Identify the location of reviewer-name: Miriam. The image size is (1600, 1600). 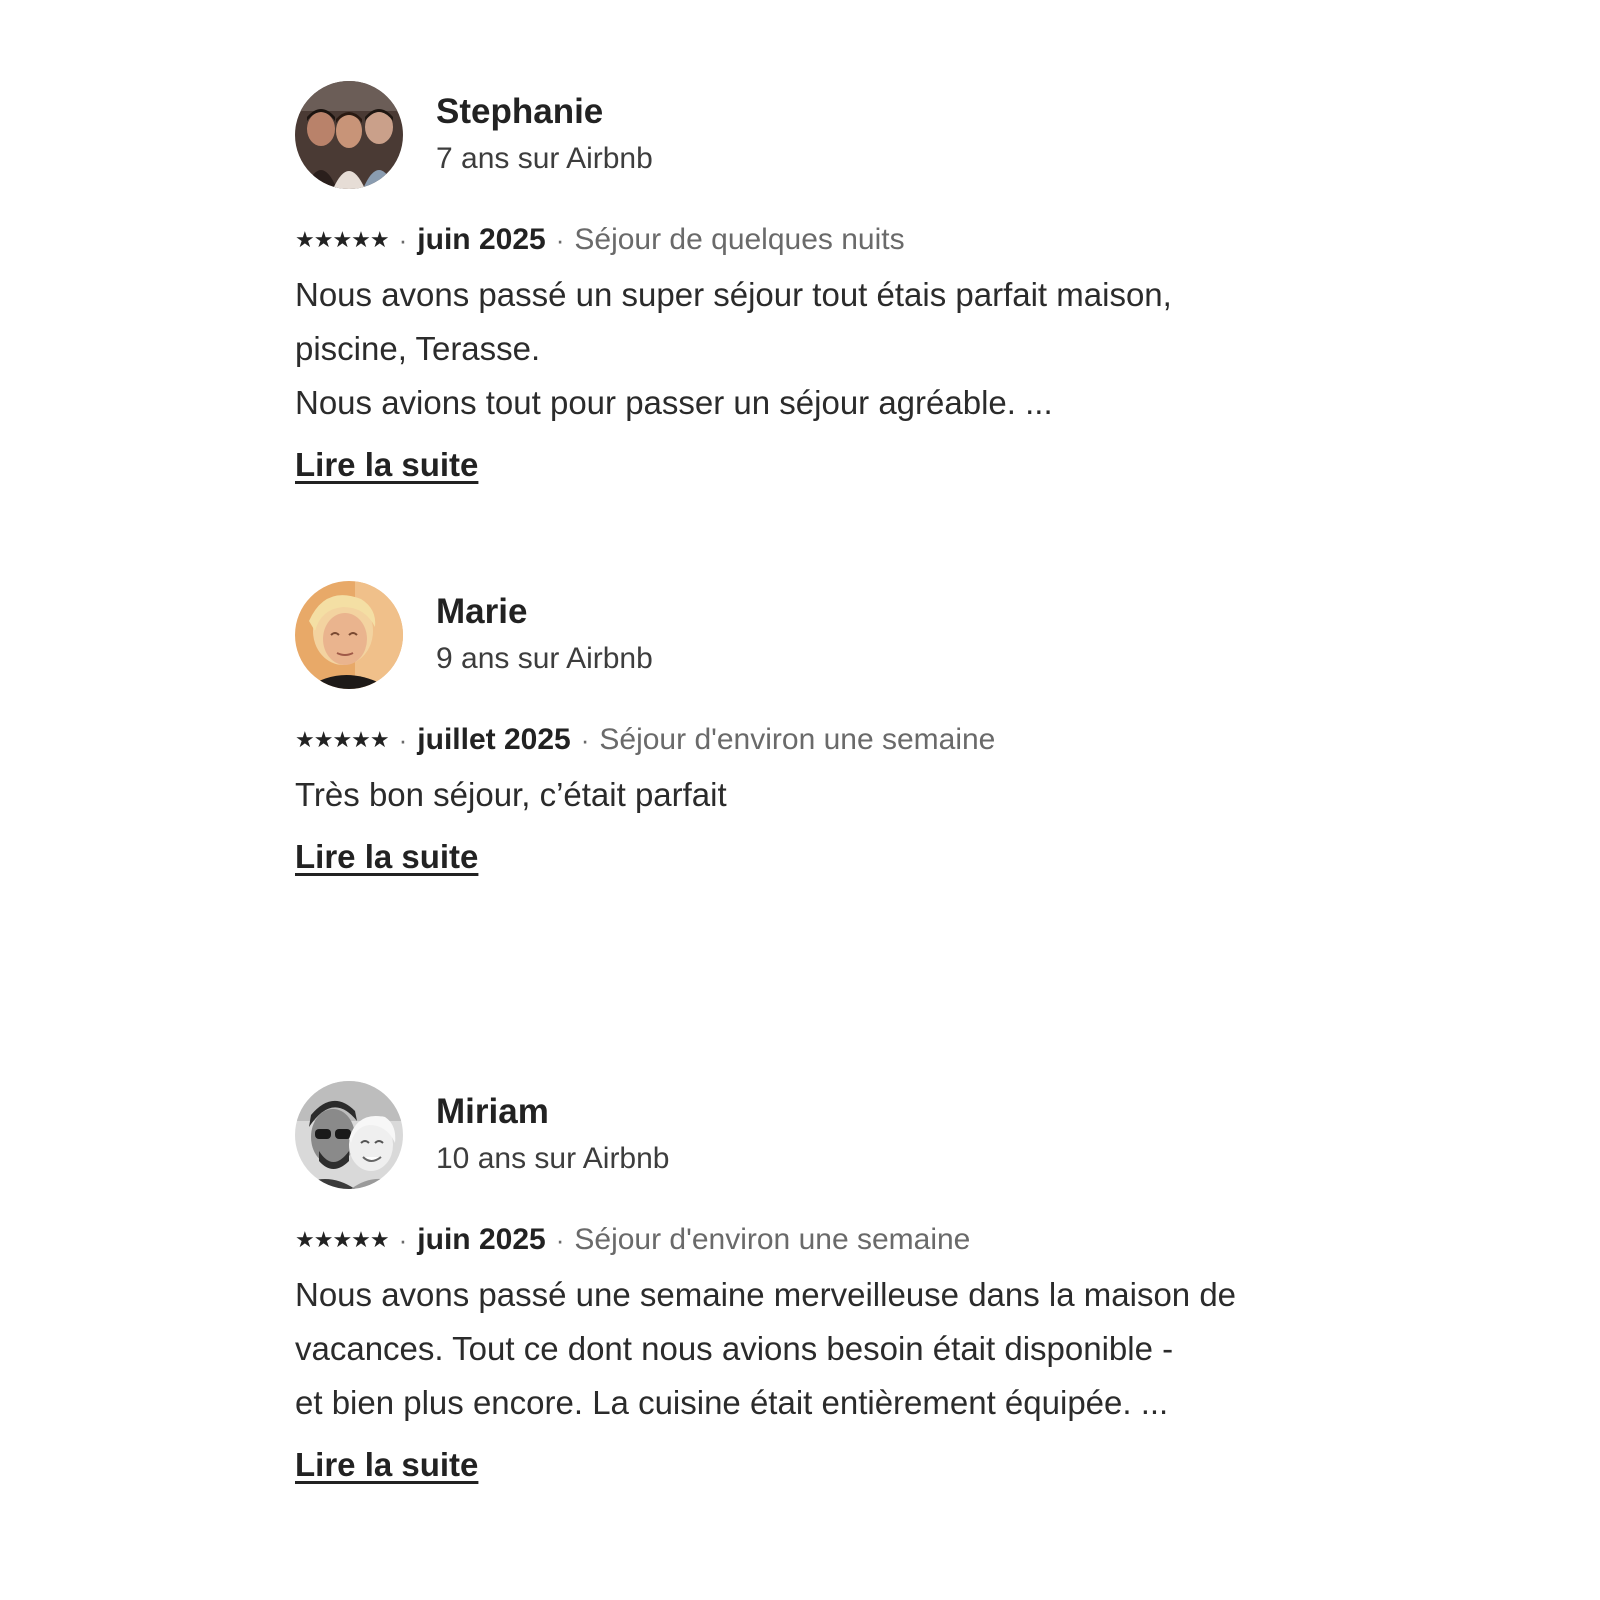
(492, 1111).